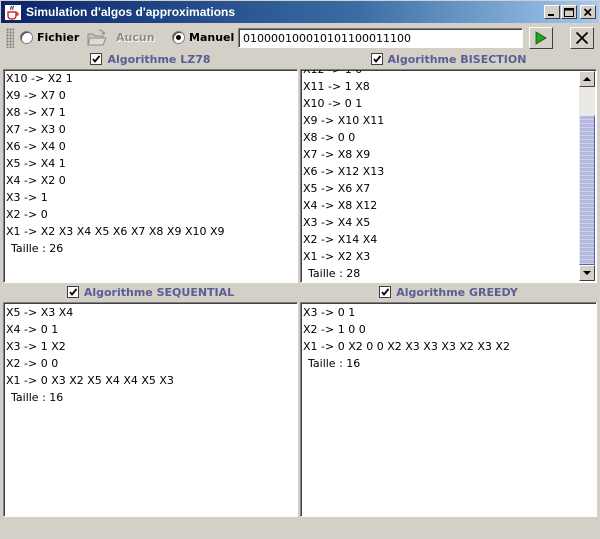 The width and height of the screenshot is (600, 539). I want to click on rule-line: X7 -> X3 0, so click(36, 129).